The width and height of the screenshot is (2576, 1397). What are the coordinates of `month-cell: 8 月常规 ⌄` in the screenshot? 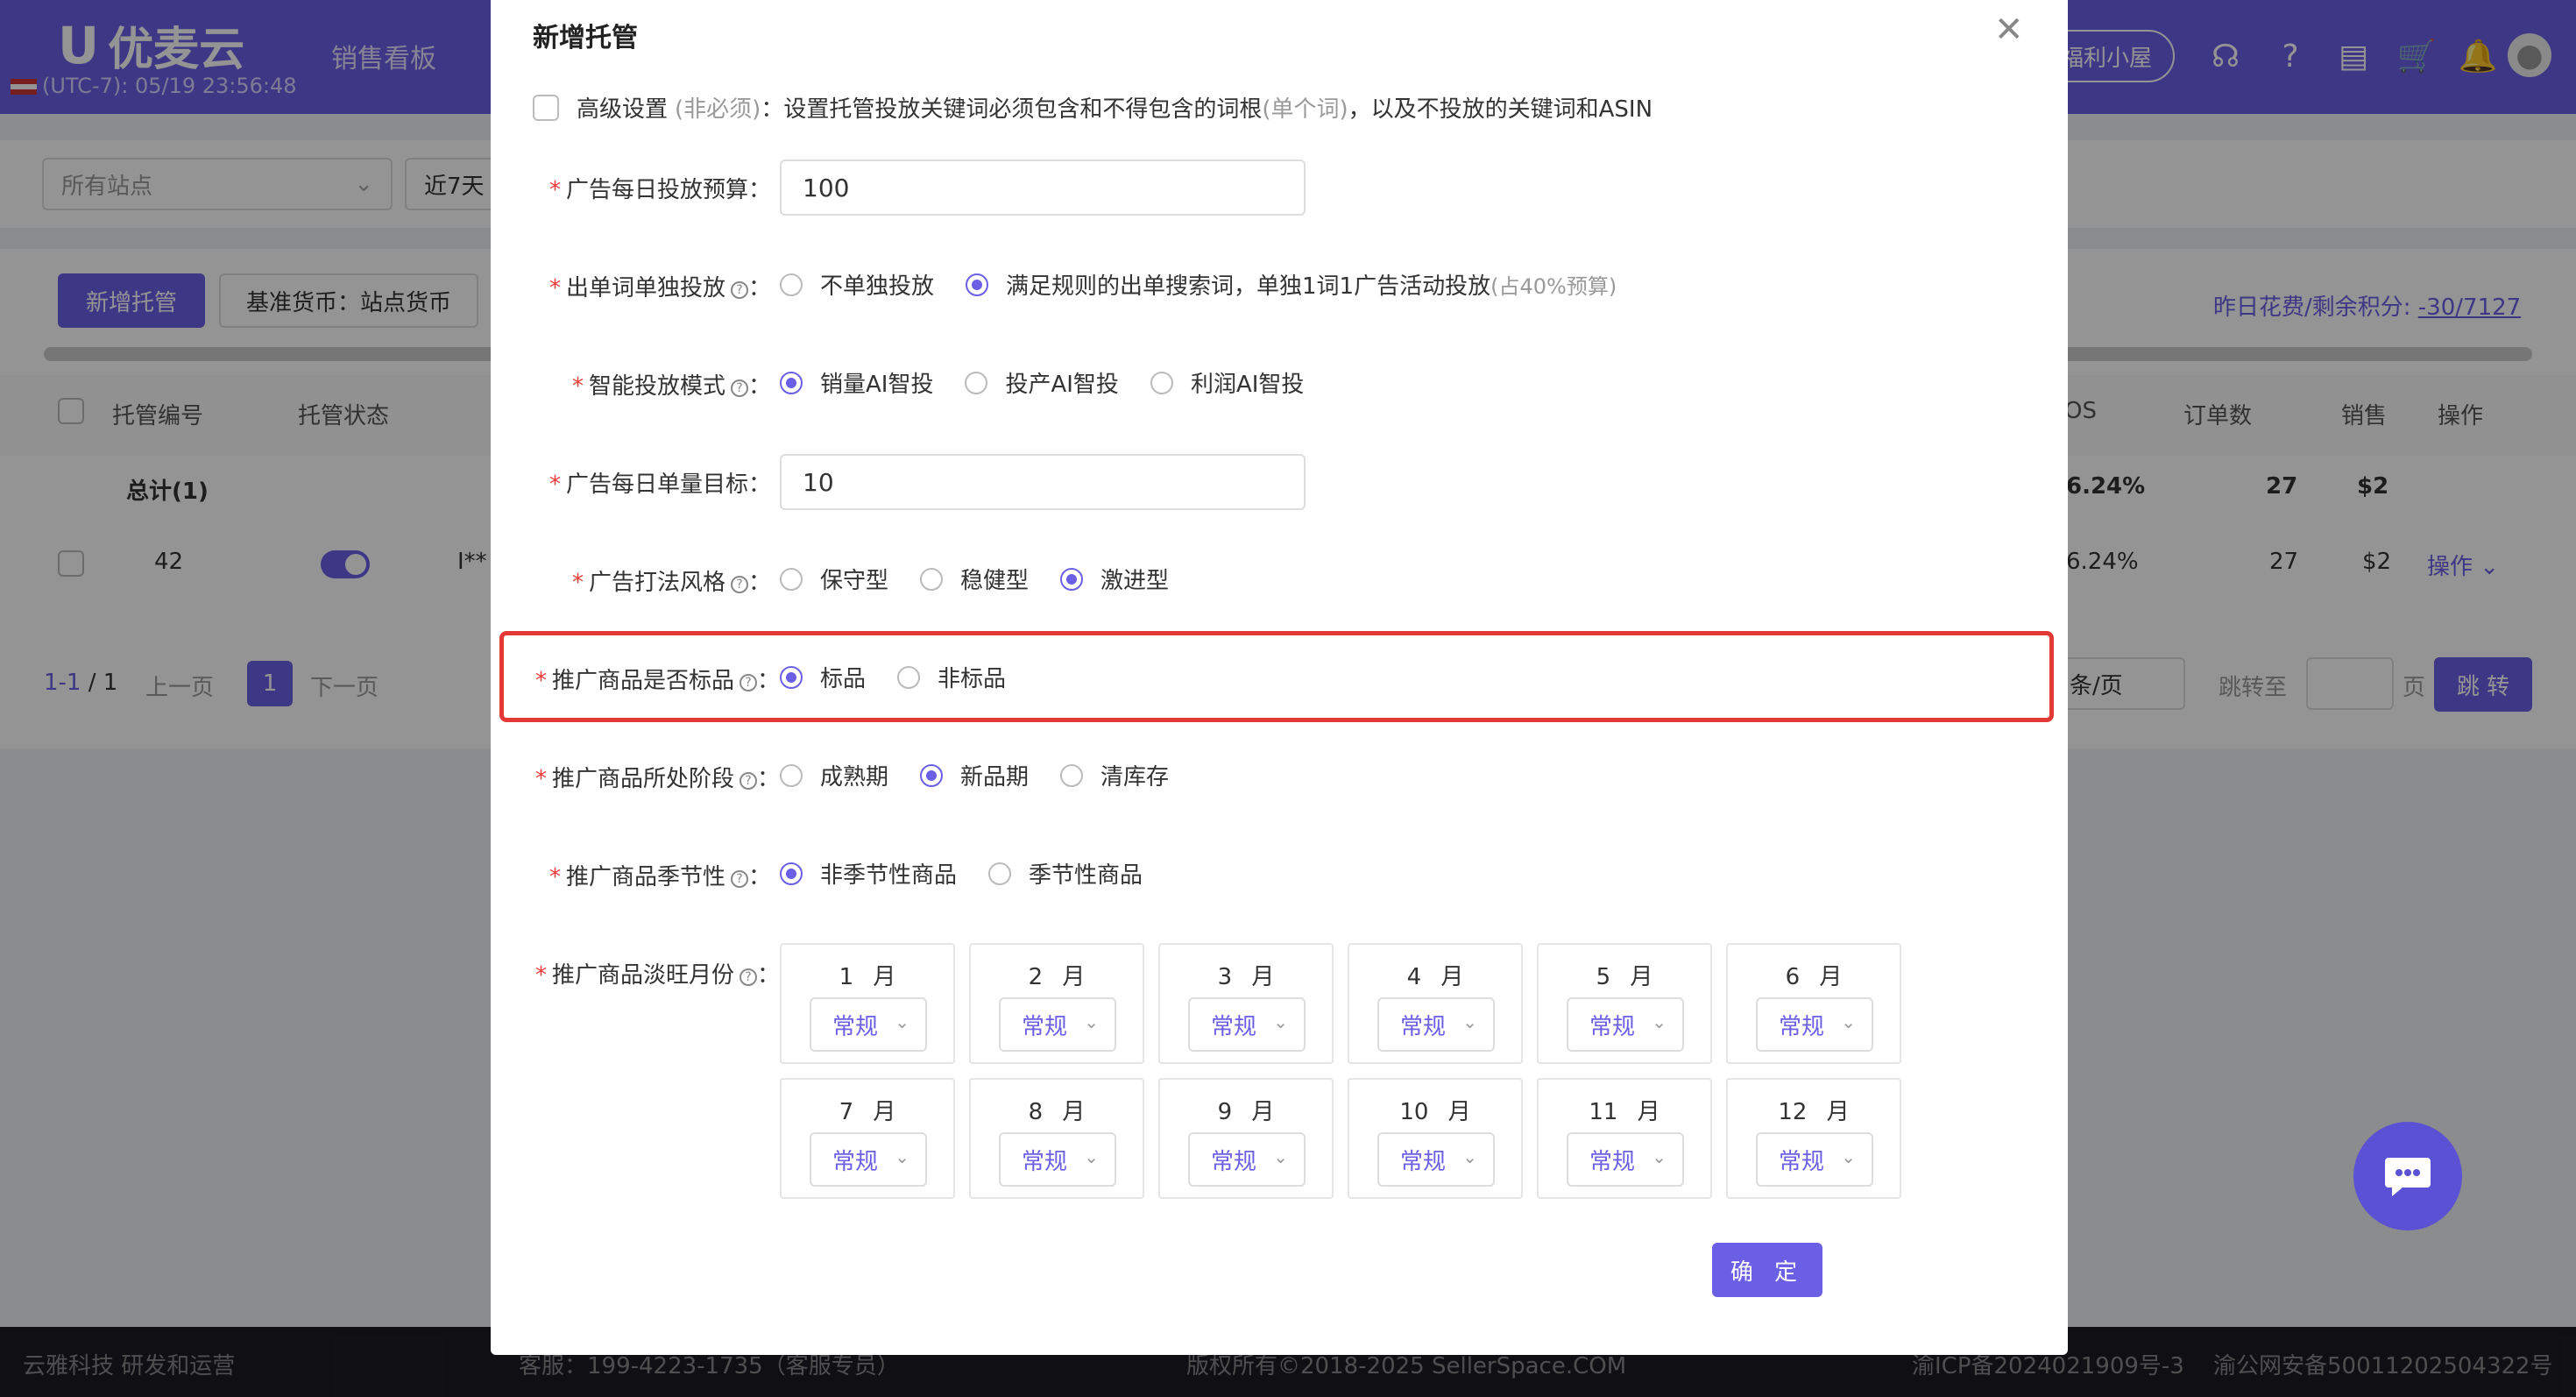 It's located at (1056, 1138).